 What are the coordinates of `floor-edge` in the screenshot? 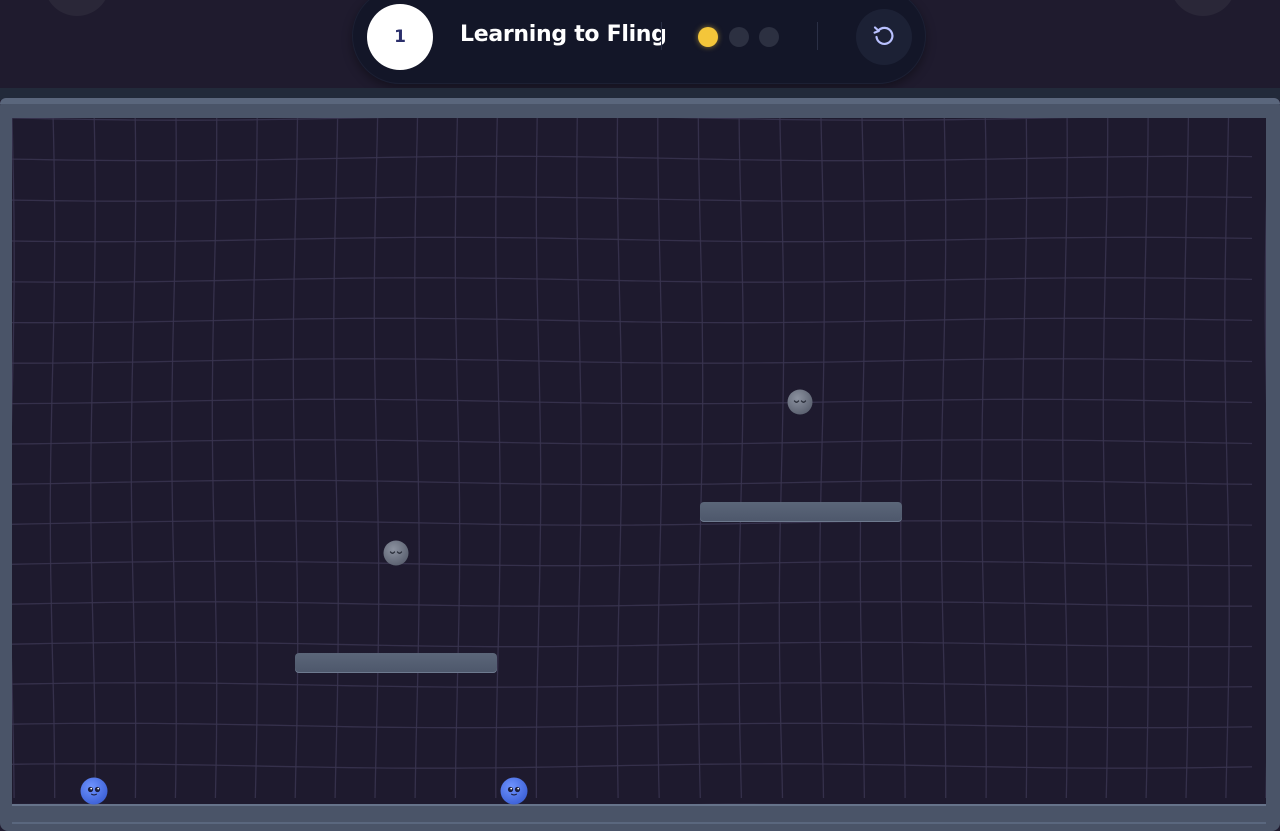 It's located at (639, 805).